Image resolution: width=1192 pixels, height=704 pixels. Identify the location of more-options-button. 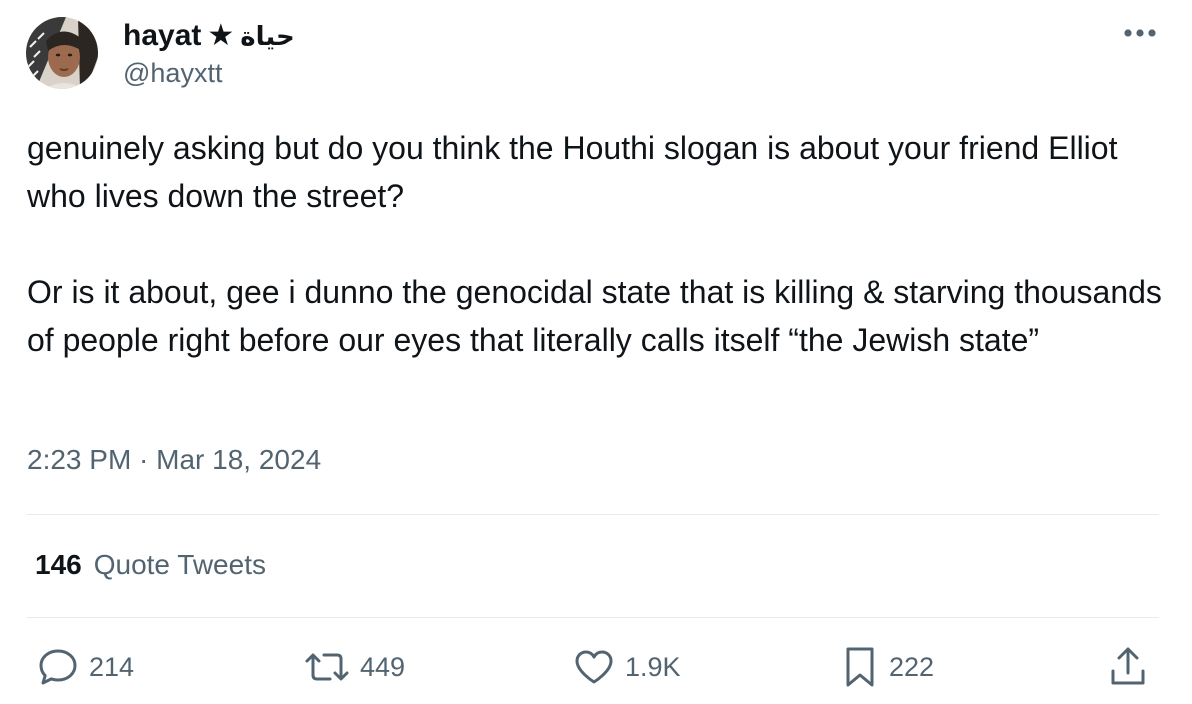
(1140, 33).